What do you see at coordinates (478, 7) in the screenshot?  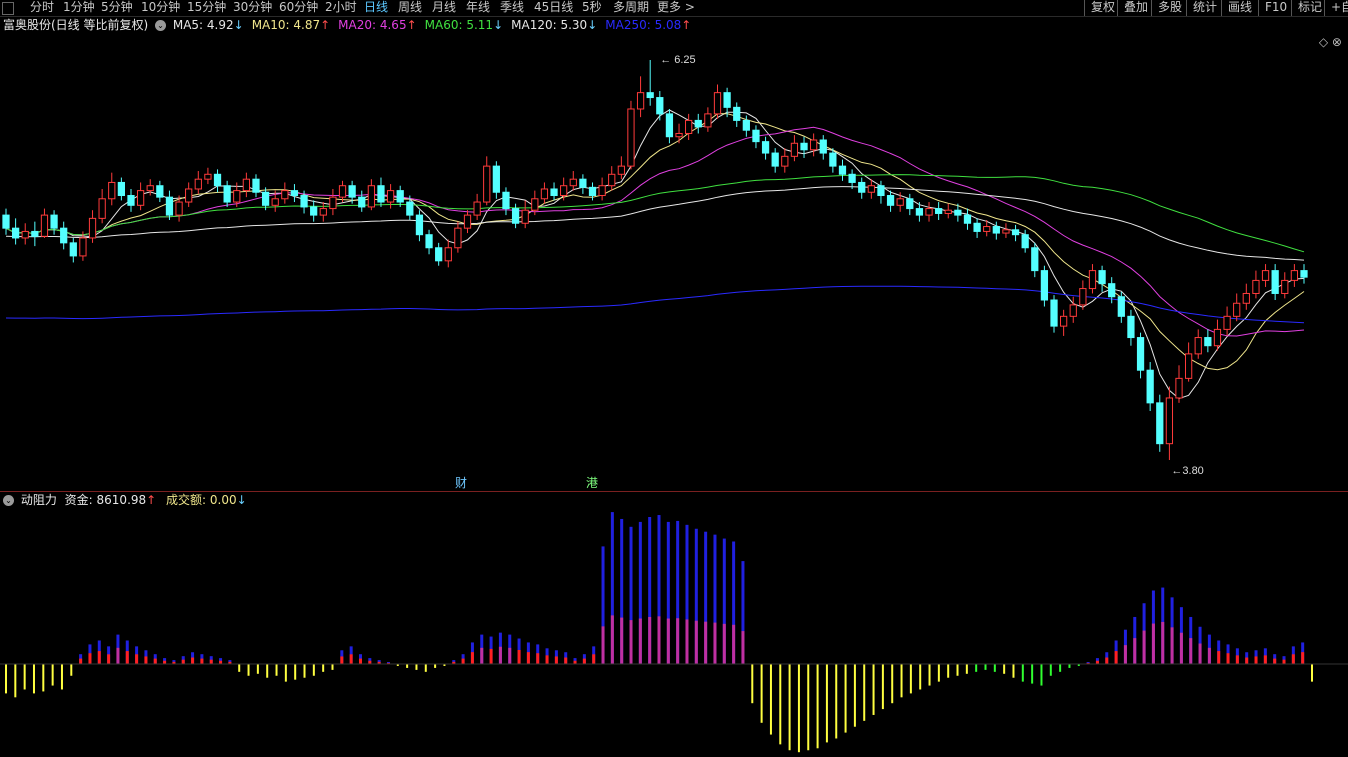 I see `tab-11: 年线` at bounding box center [478, 7].